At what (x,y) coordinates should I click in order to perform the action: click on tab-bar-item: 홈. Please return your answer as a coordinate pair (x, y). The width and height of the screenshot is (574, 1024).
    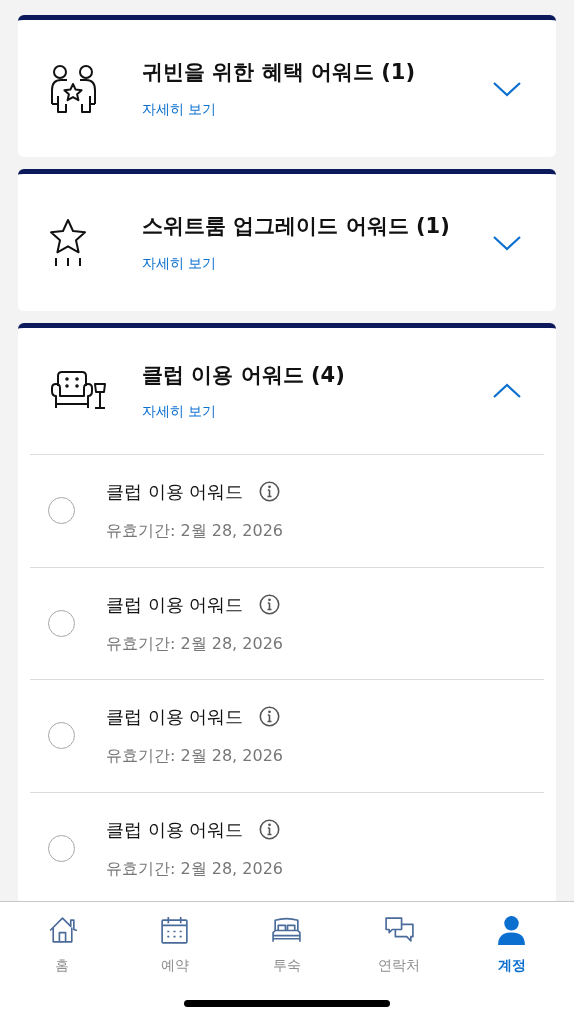
    Looking at the image, I should click on (62, 945).